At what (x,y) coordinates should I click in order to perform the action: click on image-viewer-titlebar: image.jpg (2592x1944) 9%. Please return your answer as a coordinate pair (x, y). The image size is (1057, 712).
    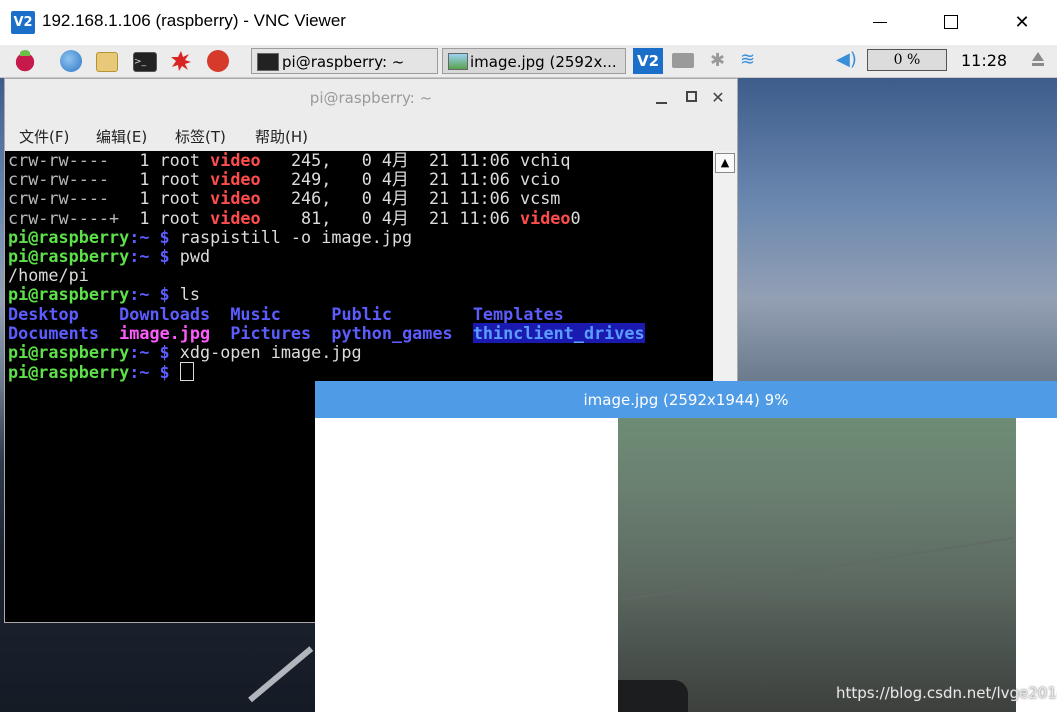
    Looking at the image, I should click on (686, 399).